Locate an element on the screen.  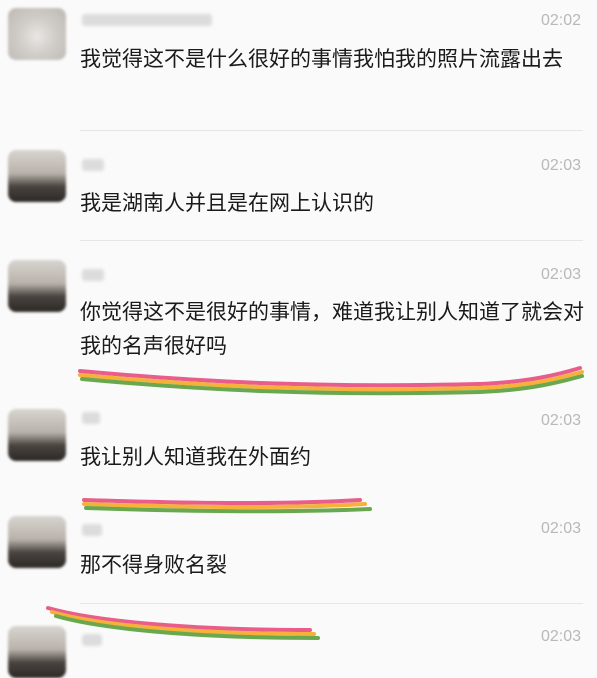
message-text: 你觉得这不是很好的事情，难道我让别人知道了就会对我的名声很好吗 is located at coordinates (332, 329).